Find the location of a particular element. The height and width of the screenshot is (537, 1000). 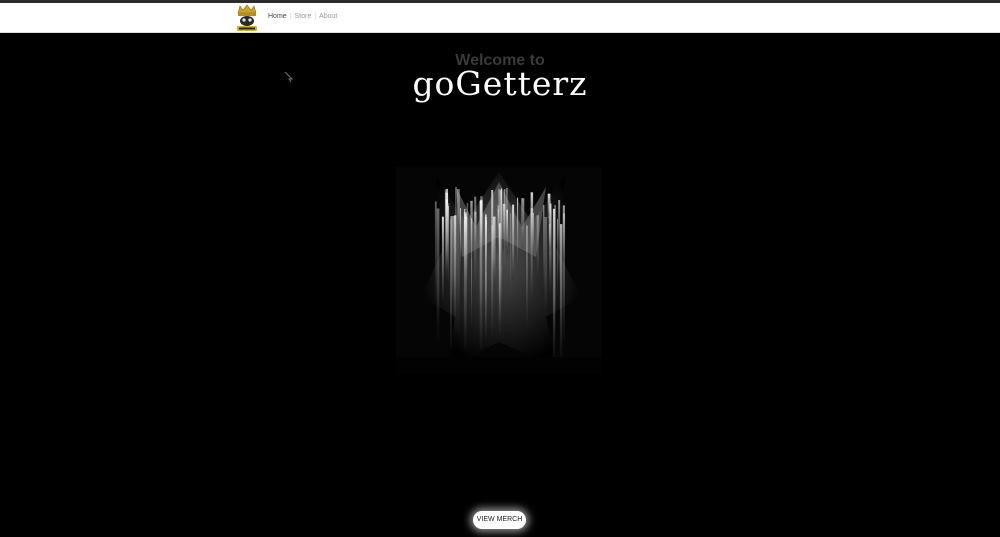

site-header: Home | Store | About is located at coordinates (500, 18).